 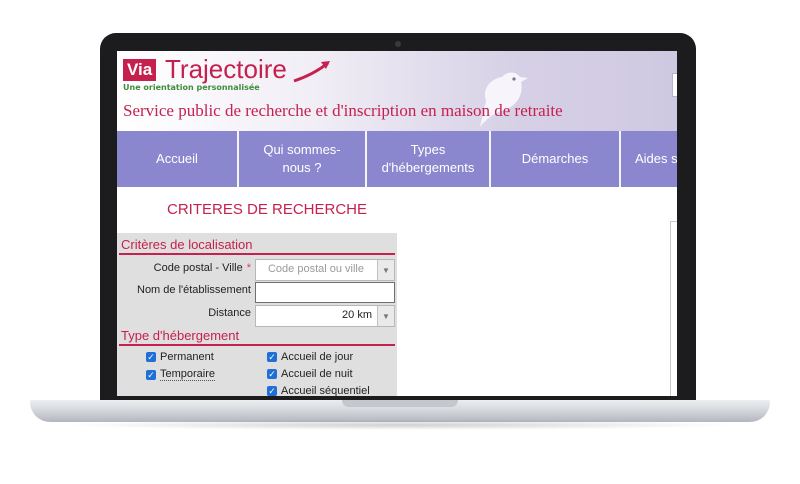 What do you see at coordinates (315, 269) in the screenshot?
I see `postal-placeholder: Code postal ou ville` at bounding box center [315, 269].